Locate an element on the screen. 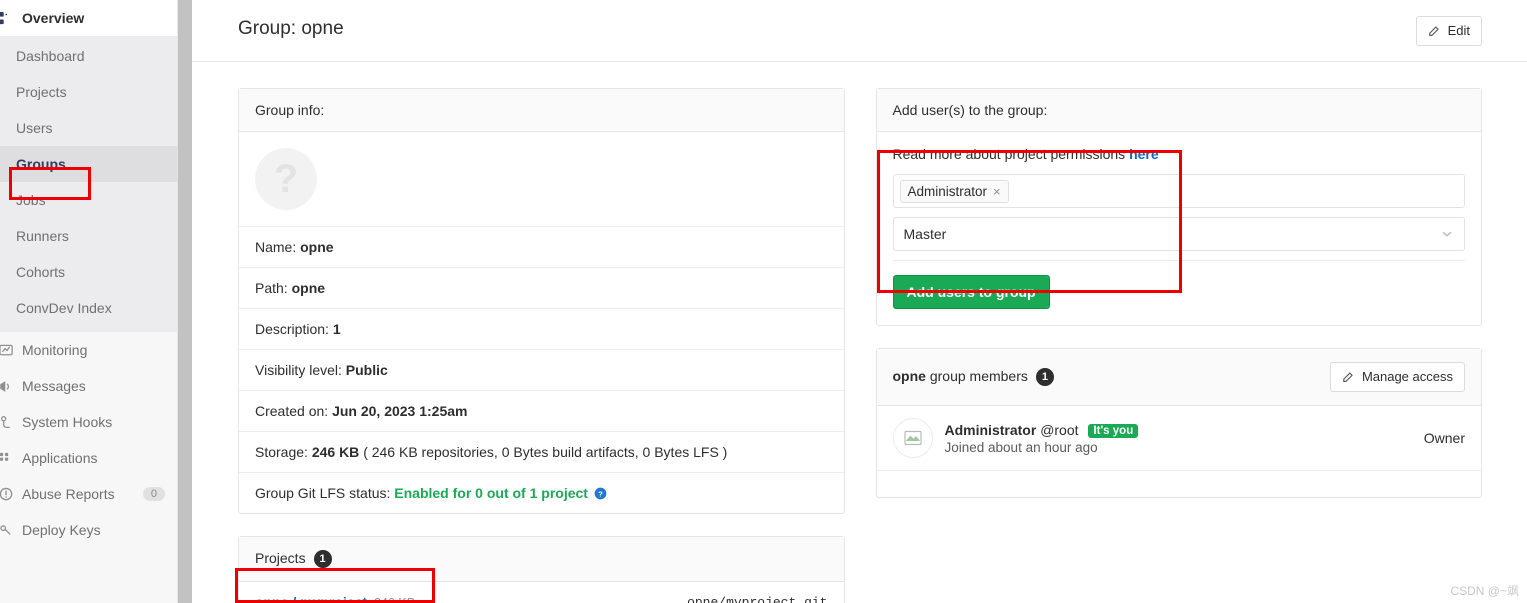 This screenshot has height=603, width=1527. help-circle-icon: ? is located at coordinates (600, 493).